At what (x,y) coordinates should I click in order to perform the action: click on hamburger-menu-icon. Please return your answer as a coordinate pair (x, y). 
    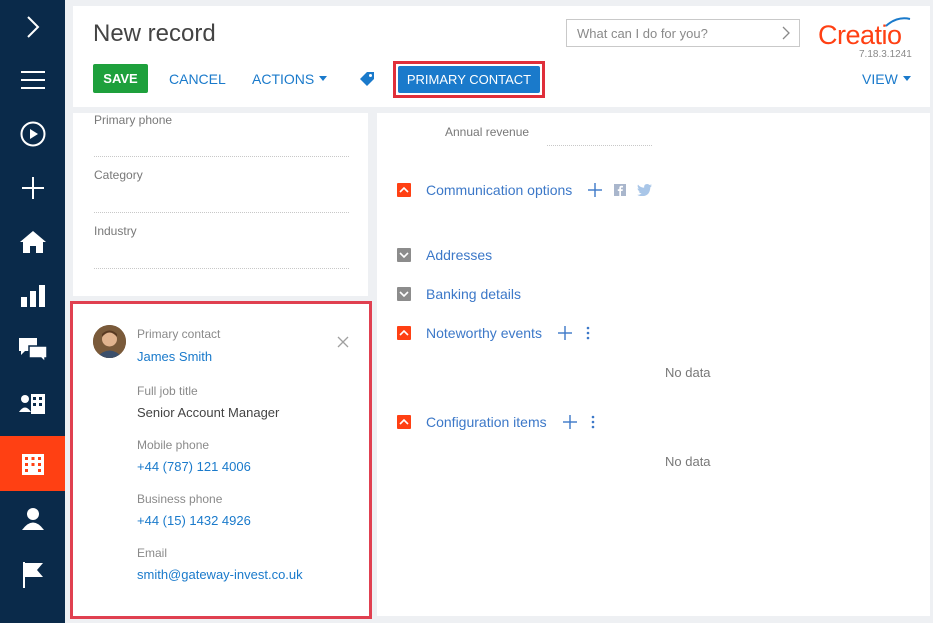
    Looking at the image, I should click on (32, 80).